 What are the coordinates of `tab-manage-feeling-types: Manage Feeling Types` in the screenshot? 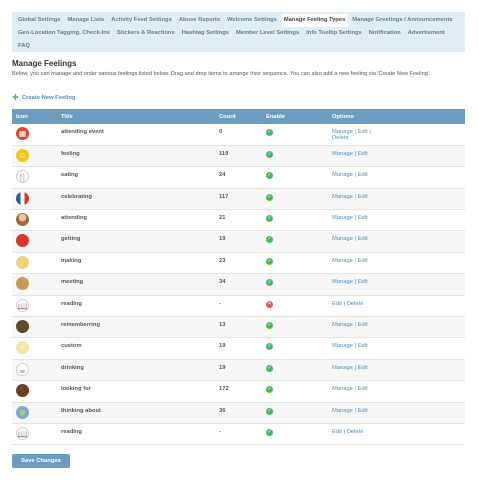 It's located at (314, 20).